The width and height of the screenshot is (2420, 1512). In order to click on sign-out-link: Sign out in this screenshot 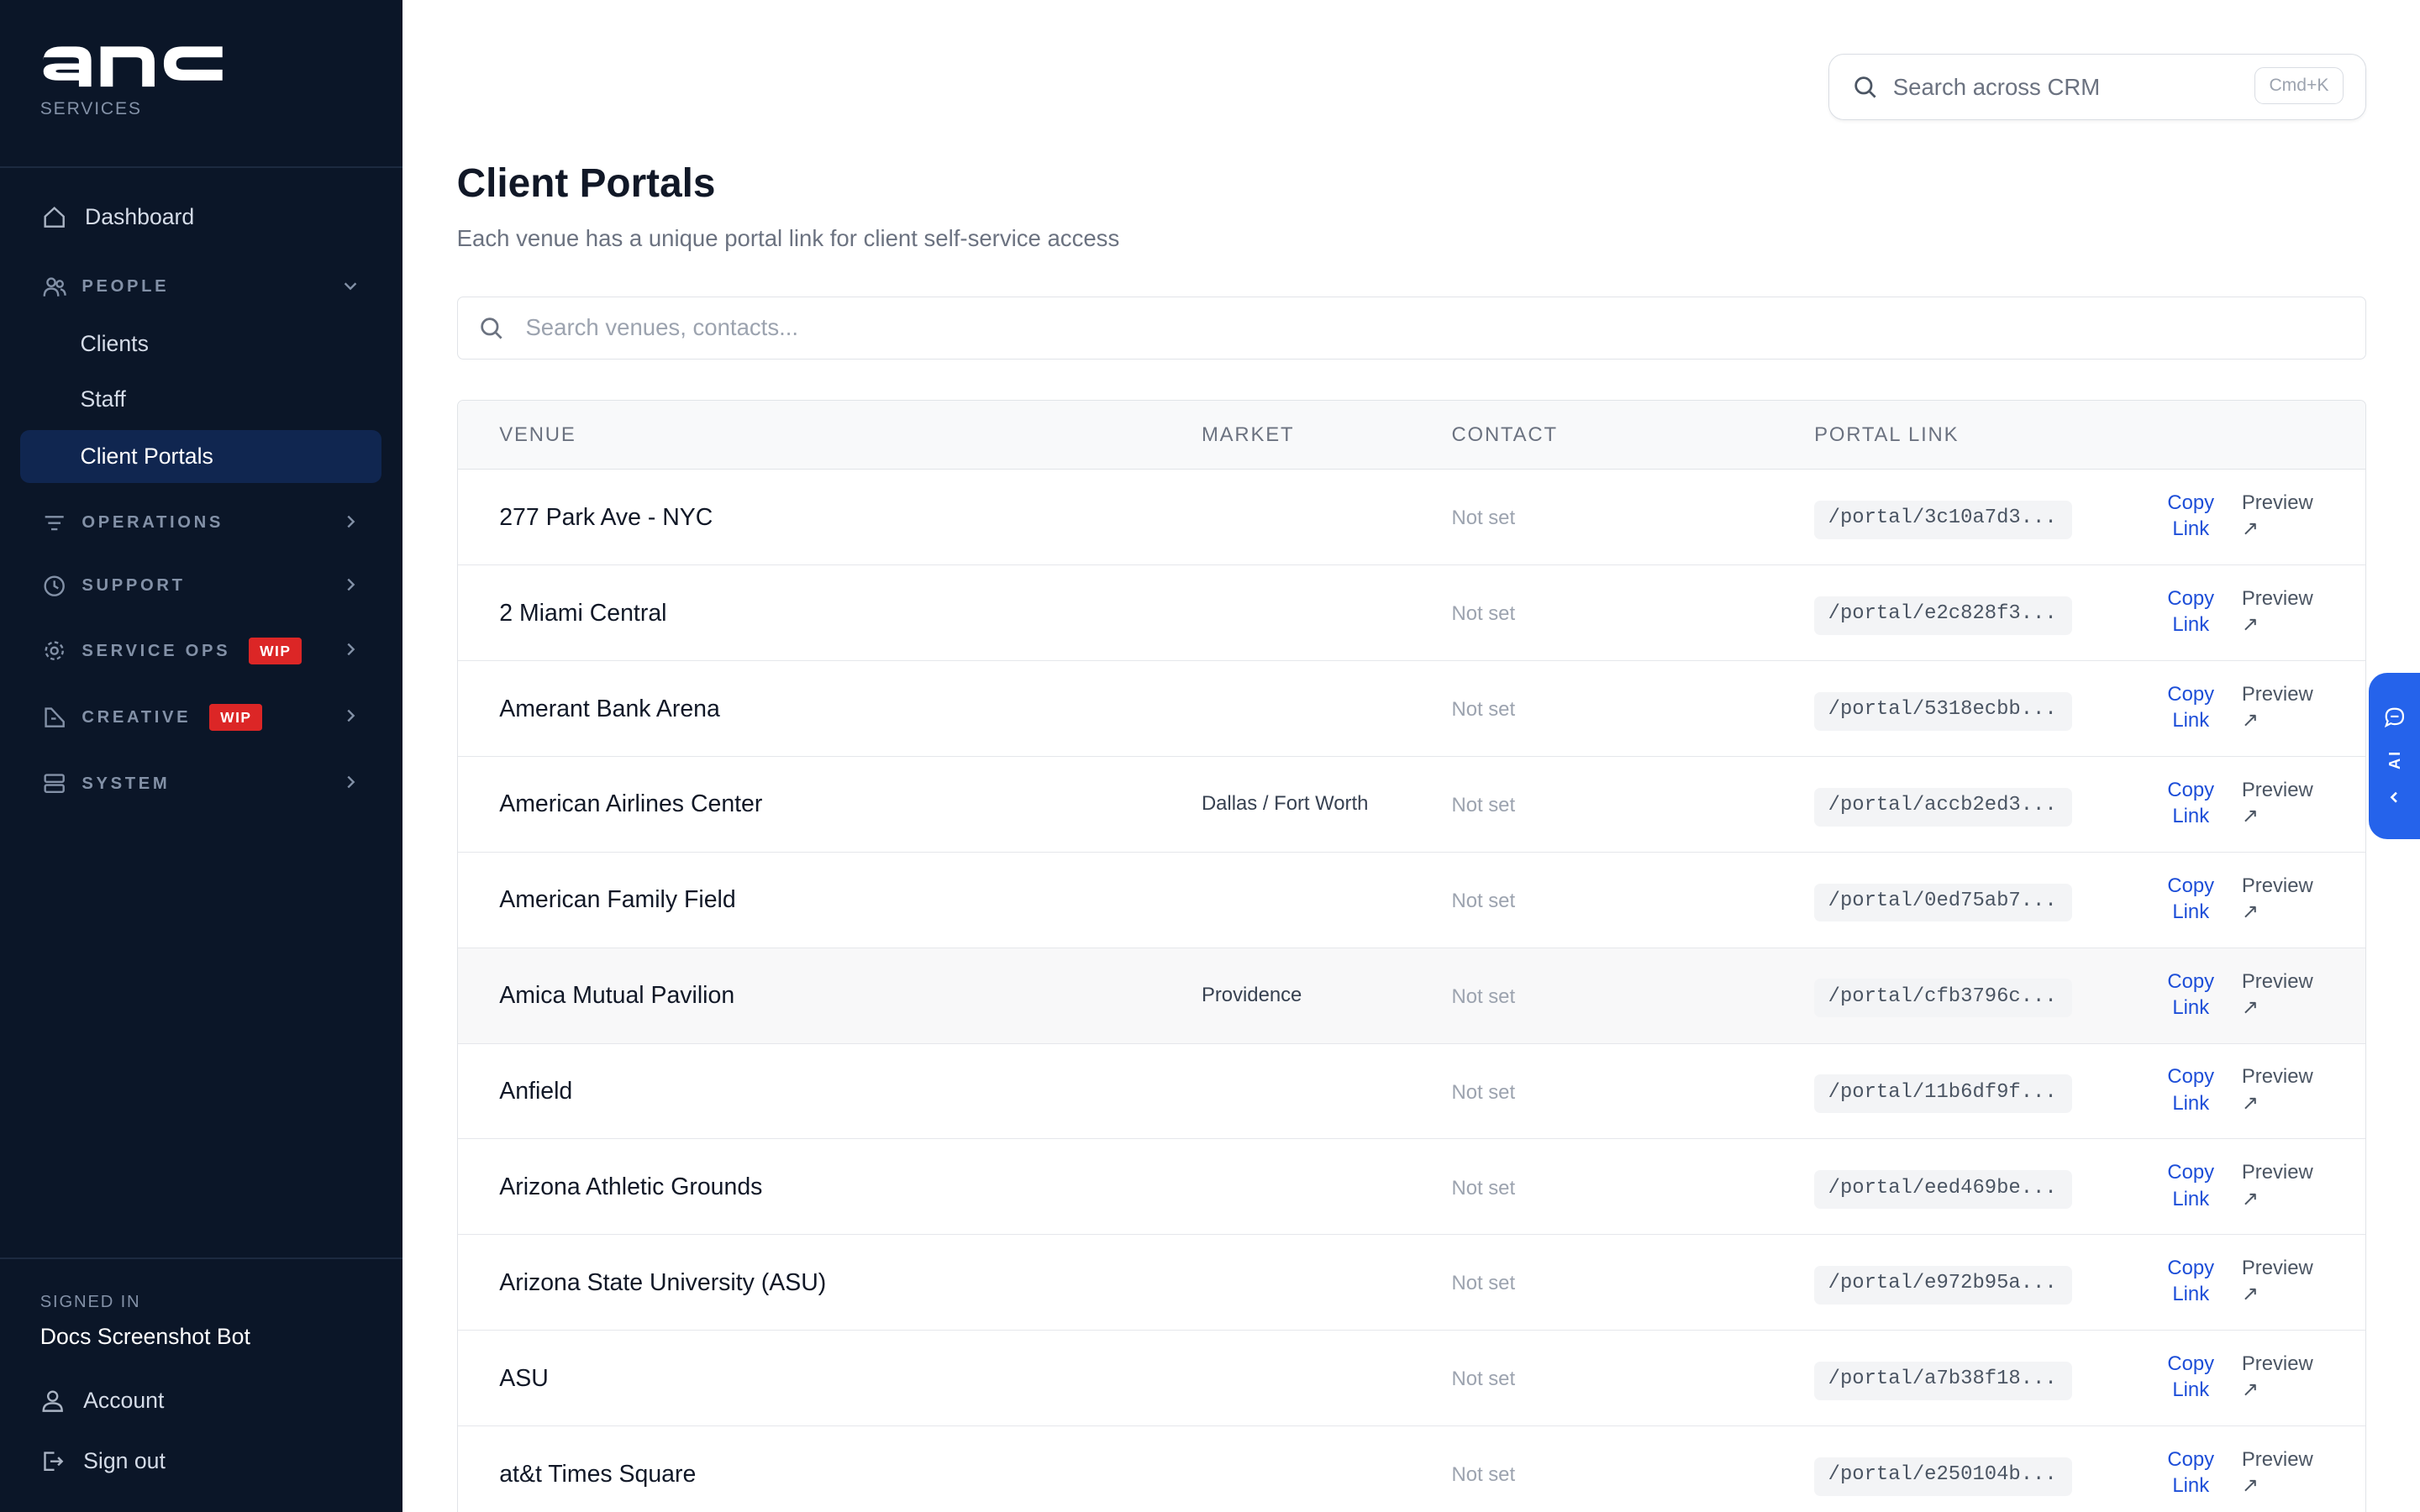, I will do `click(200, 1461)`.